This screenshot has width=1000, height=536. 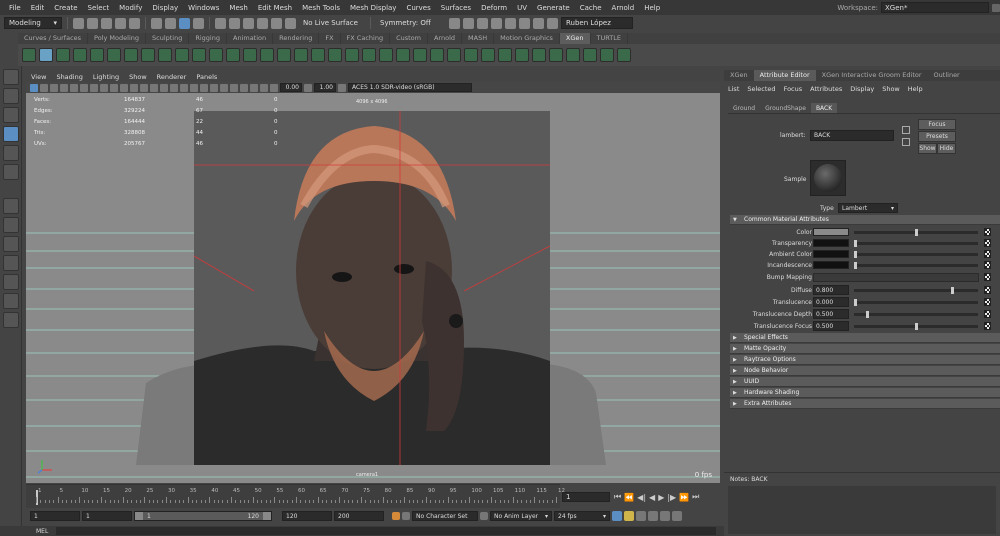 I want to click on shelf-tab-xgen: XGen, so click(x=575, y=38).